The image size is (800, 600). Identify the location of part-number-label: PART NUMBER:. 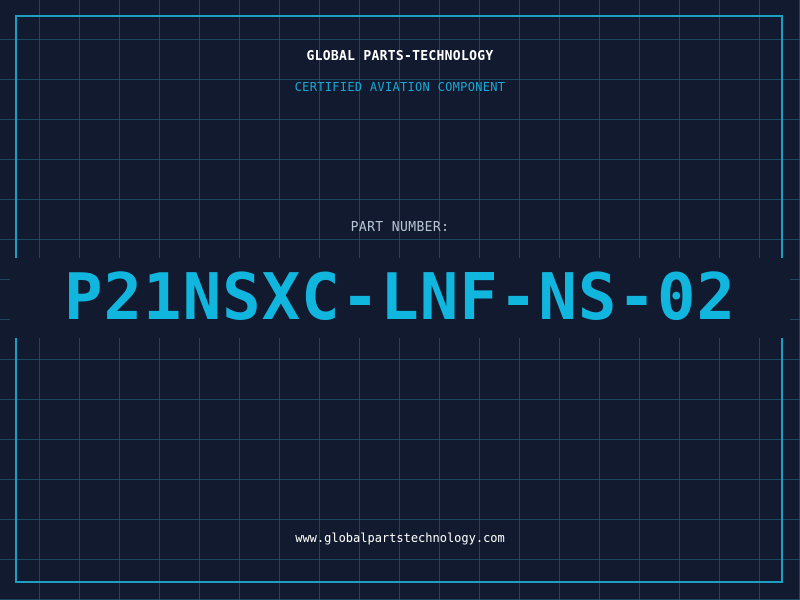
(400, 227).